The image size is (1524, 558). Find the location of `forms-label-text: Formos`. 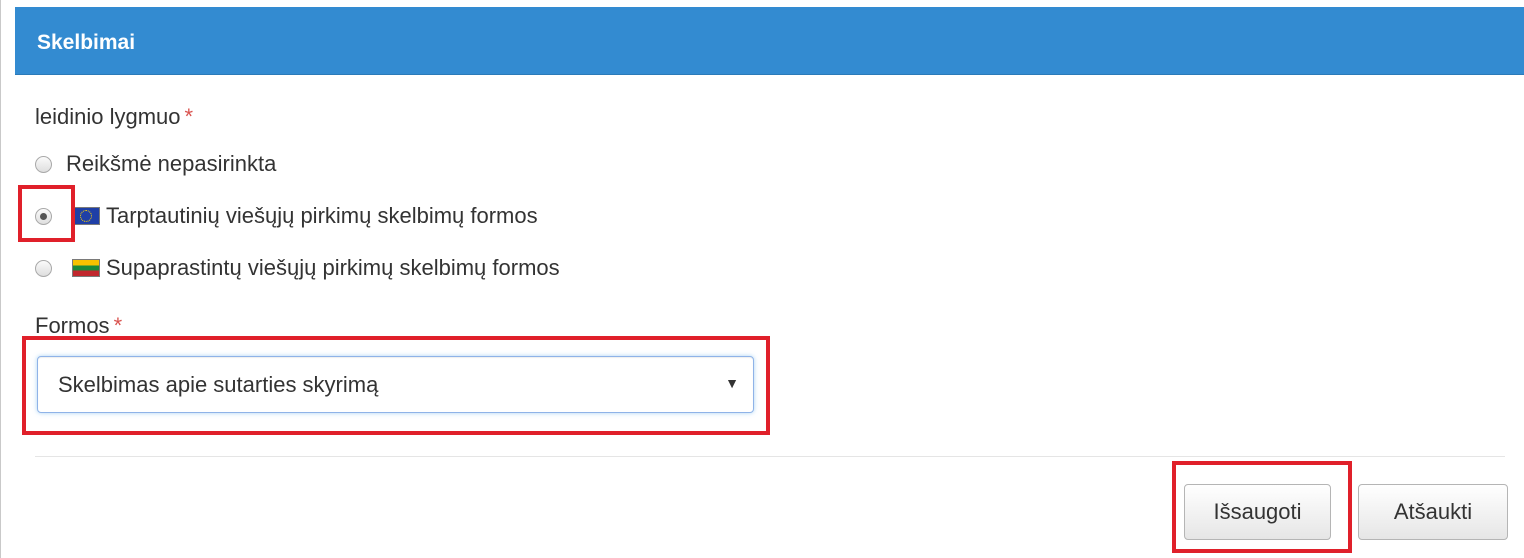

forms-label-text: Formos is located at coordinates (72, 325).